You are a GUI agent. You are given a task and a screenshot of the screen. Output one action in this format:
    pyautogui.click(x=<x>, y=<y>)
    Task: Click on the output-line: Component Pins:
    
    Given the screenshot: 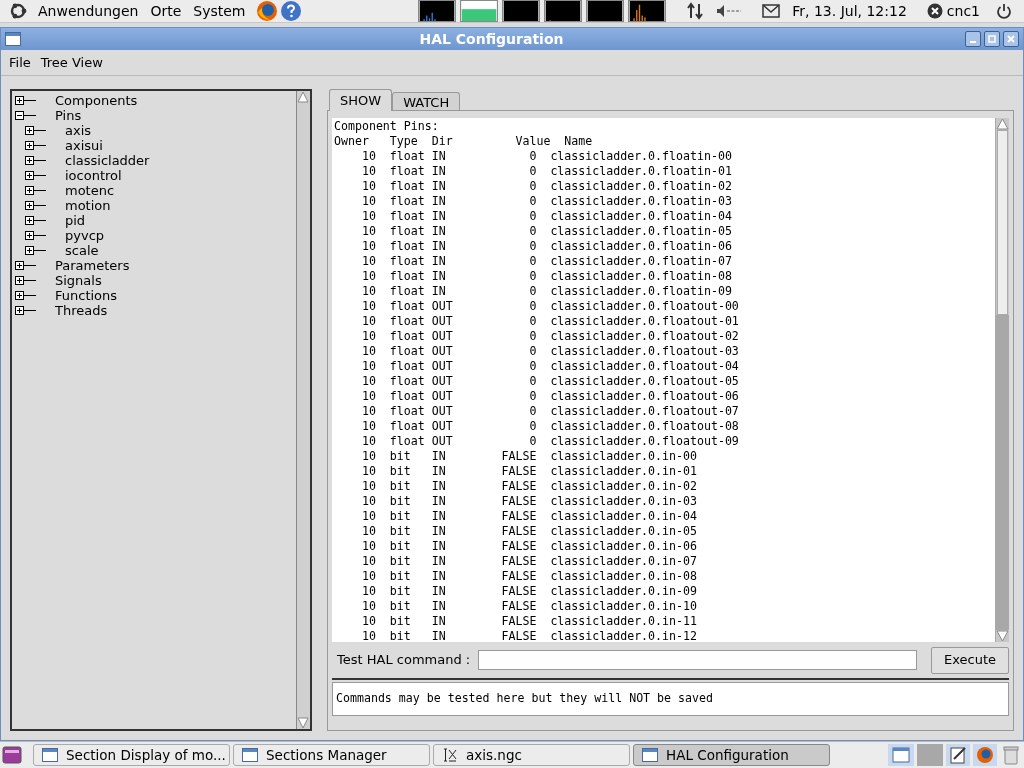 What is the action you would take?
    pyautogui.click(x=386, y=126)
    